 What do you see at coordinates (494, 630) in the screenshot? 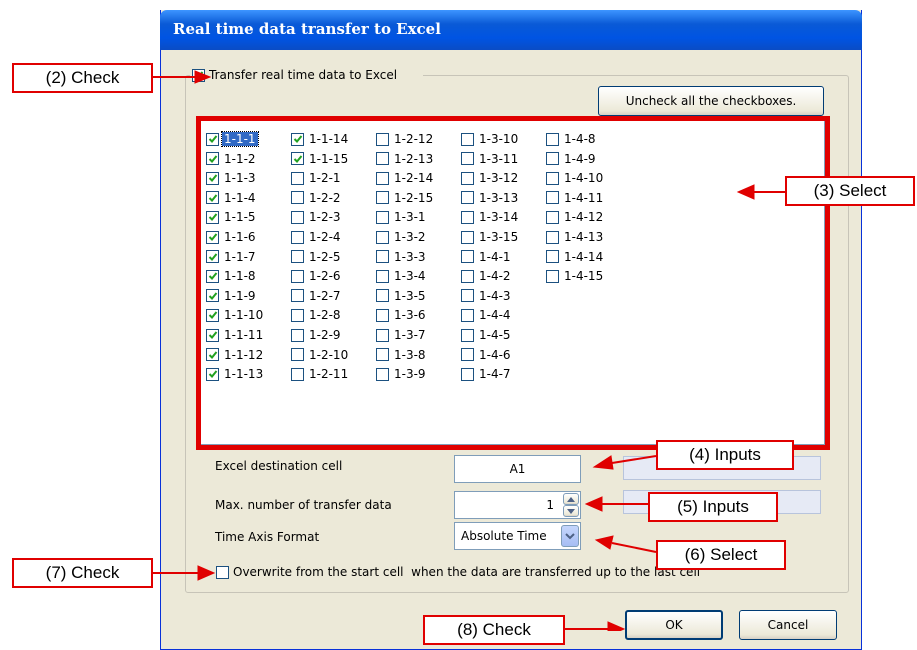
I see `annotation-check-8: (8) Check` at bounding box center [494, 630].